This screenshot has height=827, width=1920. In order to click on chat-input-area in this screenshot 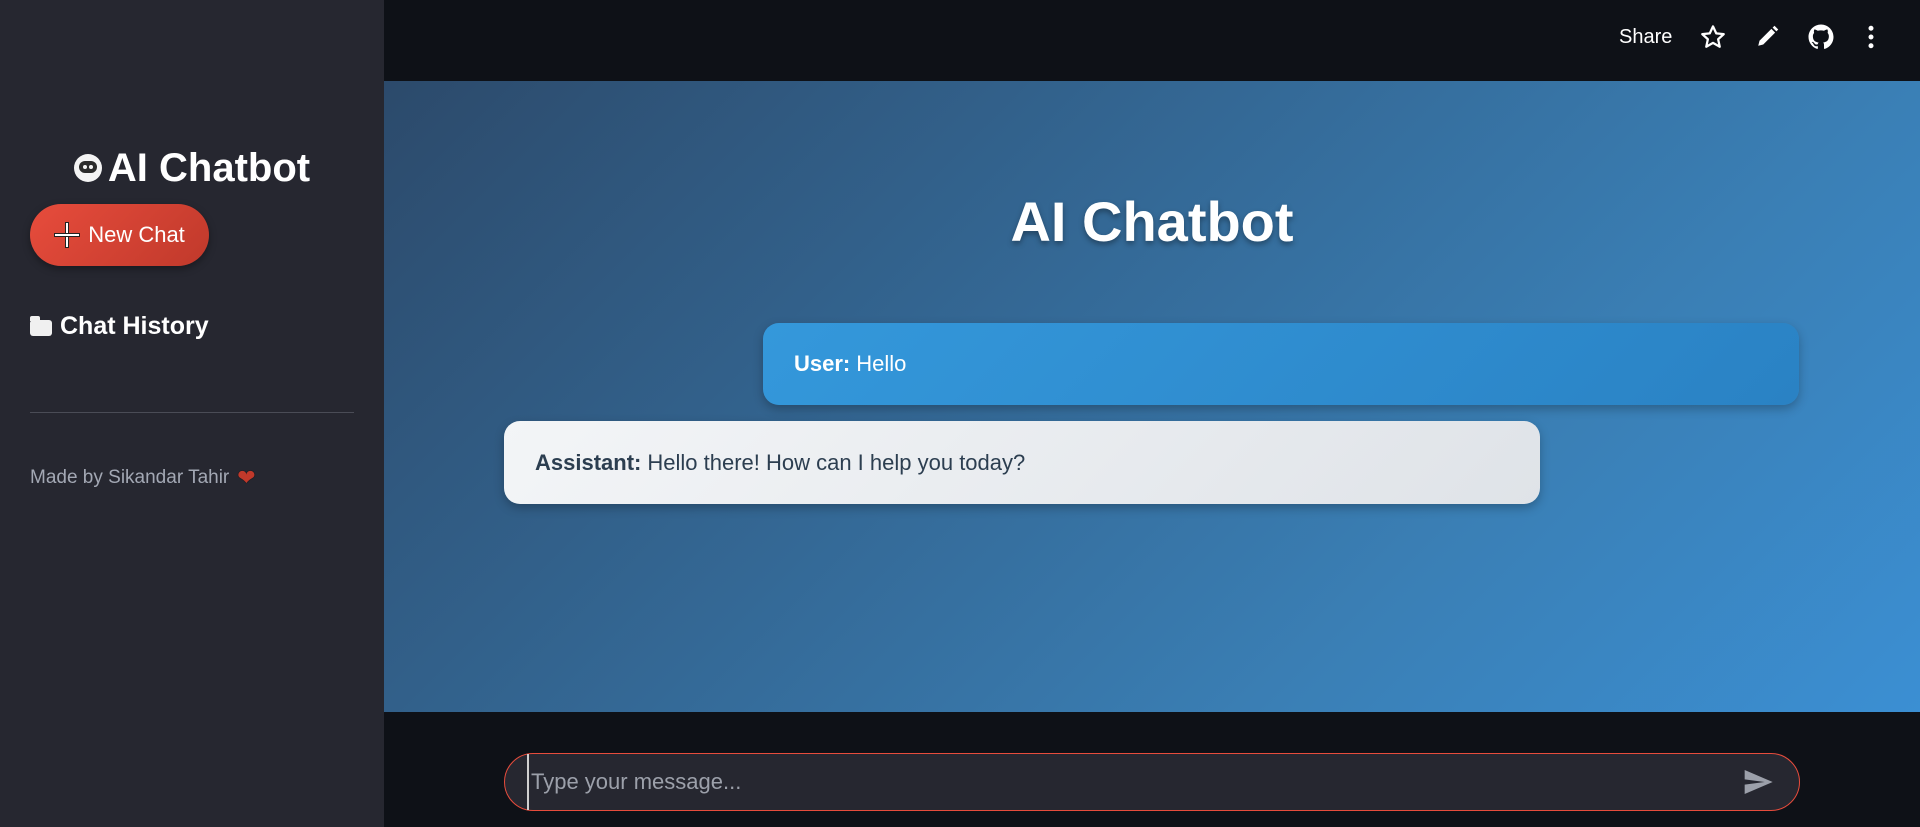, I will do `click(1152, 769)`.